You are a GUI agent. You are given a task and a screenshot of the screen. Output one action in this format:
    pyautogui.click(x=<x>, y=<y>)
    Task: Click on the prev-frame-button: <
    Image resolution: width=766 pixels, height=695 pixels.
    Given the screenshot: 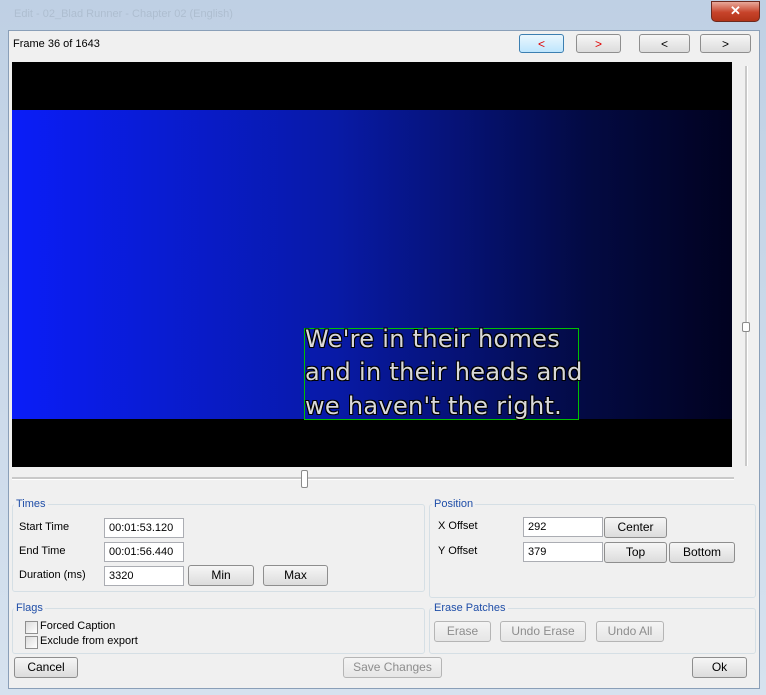 What is the action you would take?
    pyautogui.click(x=664, y=43)
    